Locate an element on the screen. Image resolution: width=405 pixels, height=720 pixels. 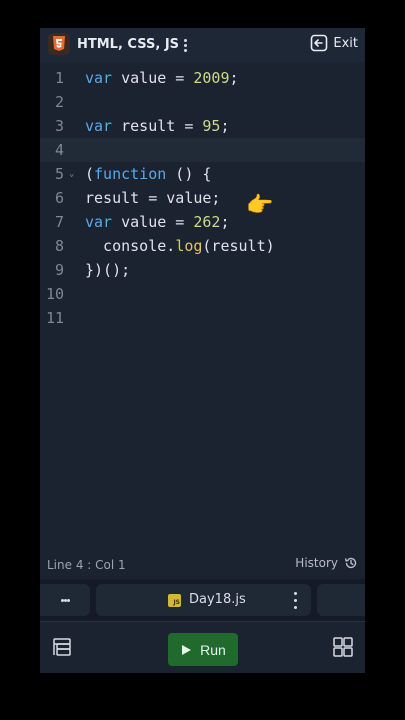
file-tab-label: Day18.js is located at coordinates (217, 599).